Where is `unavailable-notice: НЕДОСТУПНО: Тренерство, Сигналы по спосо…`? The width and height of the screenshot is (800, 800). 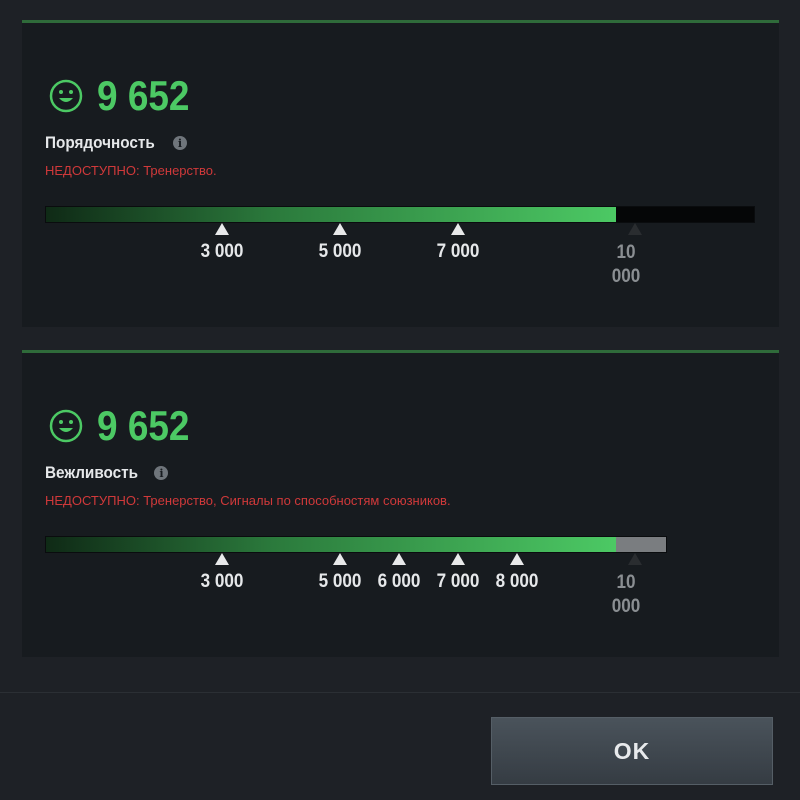
unavailable-notice: НЕДОСТУПНО: Тренерство, Сигналы по спосо… is located at coordinates (248, 500).